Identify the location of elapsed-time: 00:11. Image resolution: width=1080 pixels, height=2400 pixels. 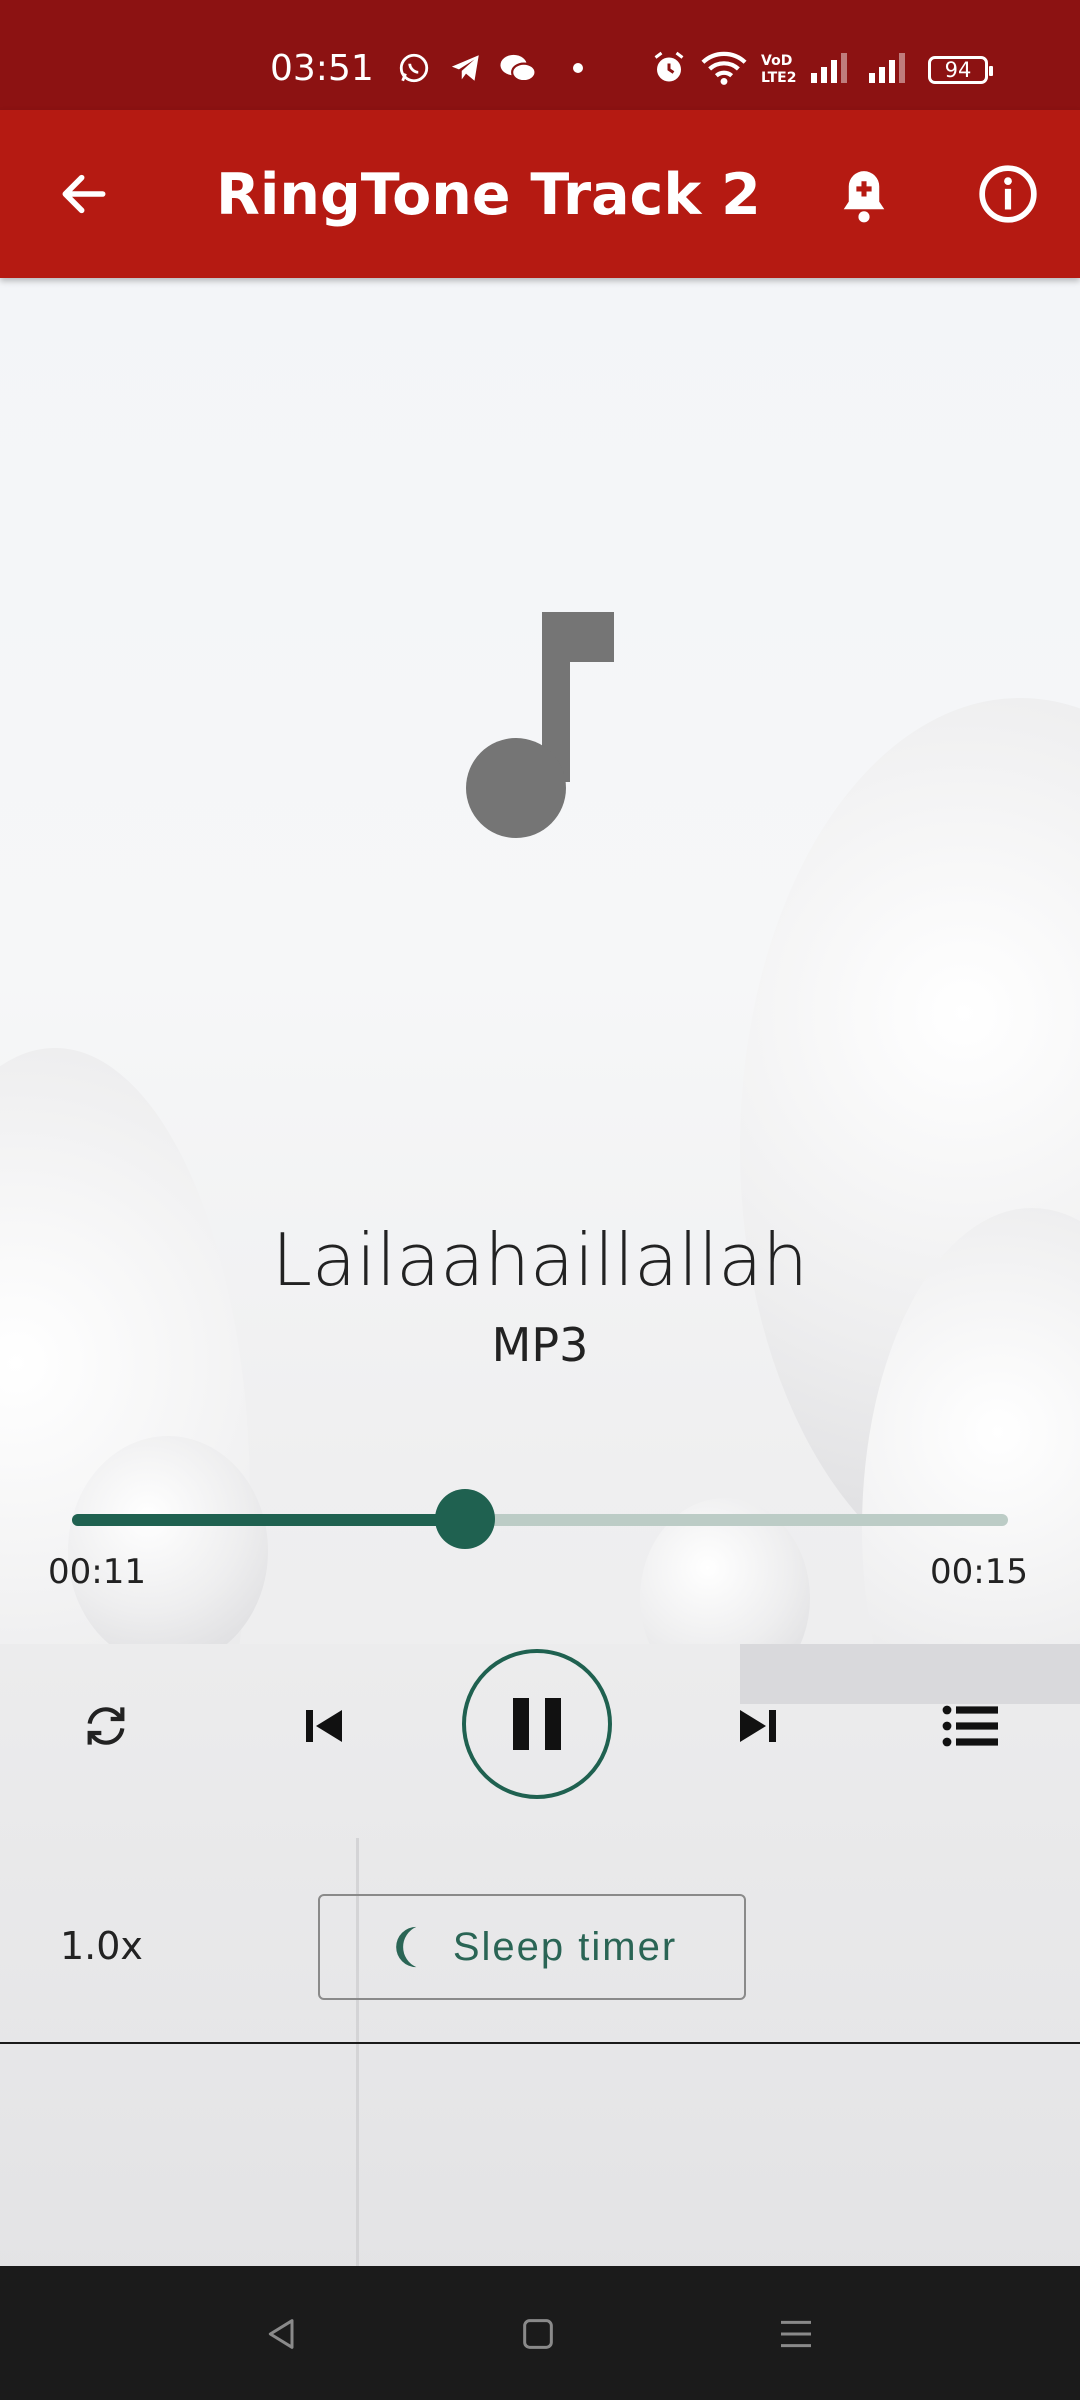
(97, 1572).